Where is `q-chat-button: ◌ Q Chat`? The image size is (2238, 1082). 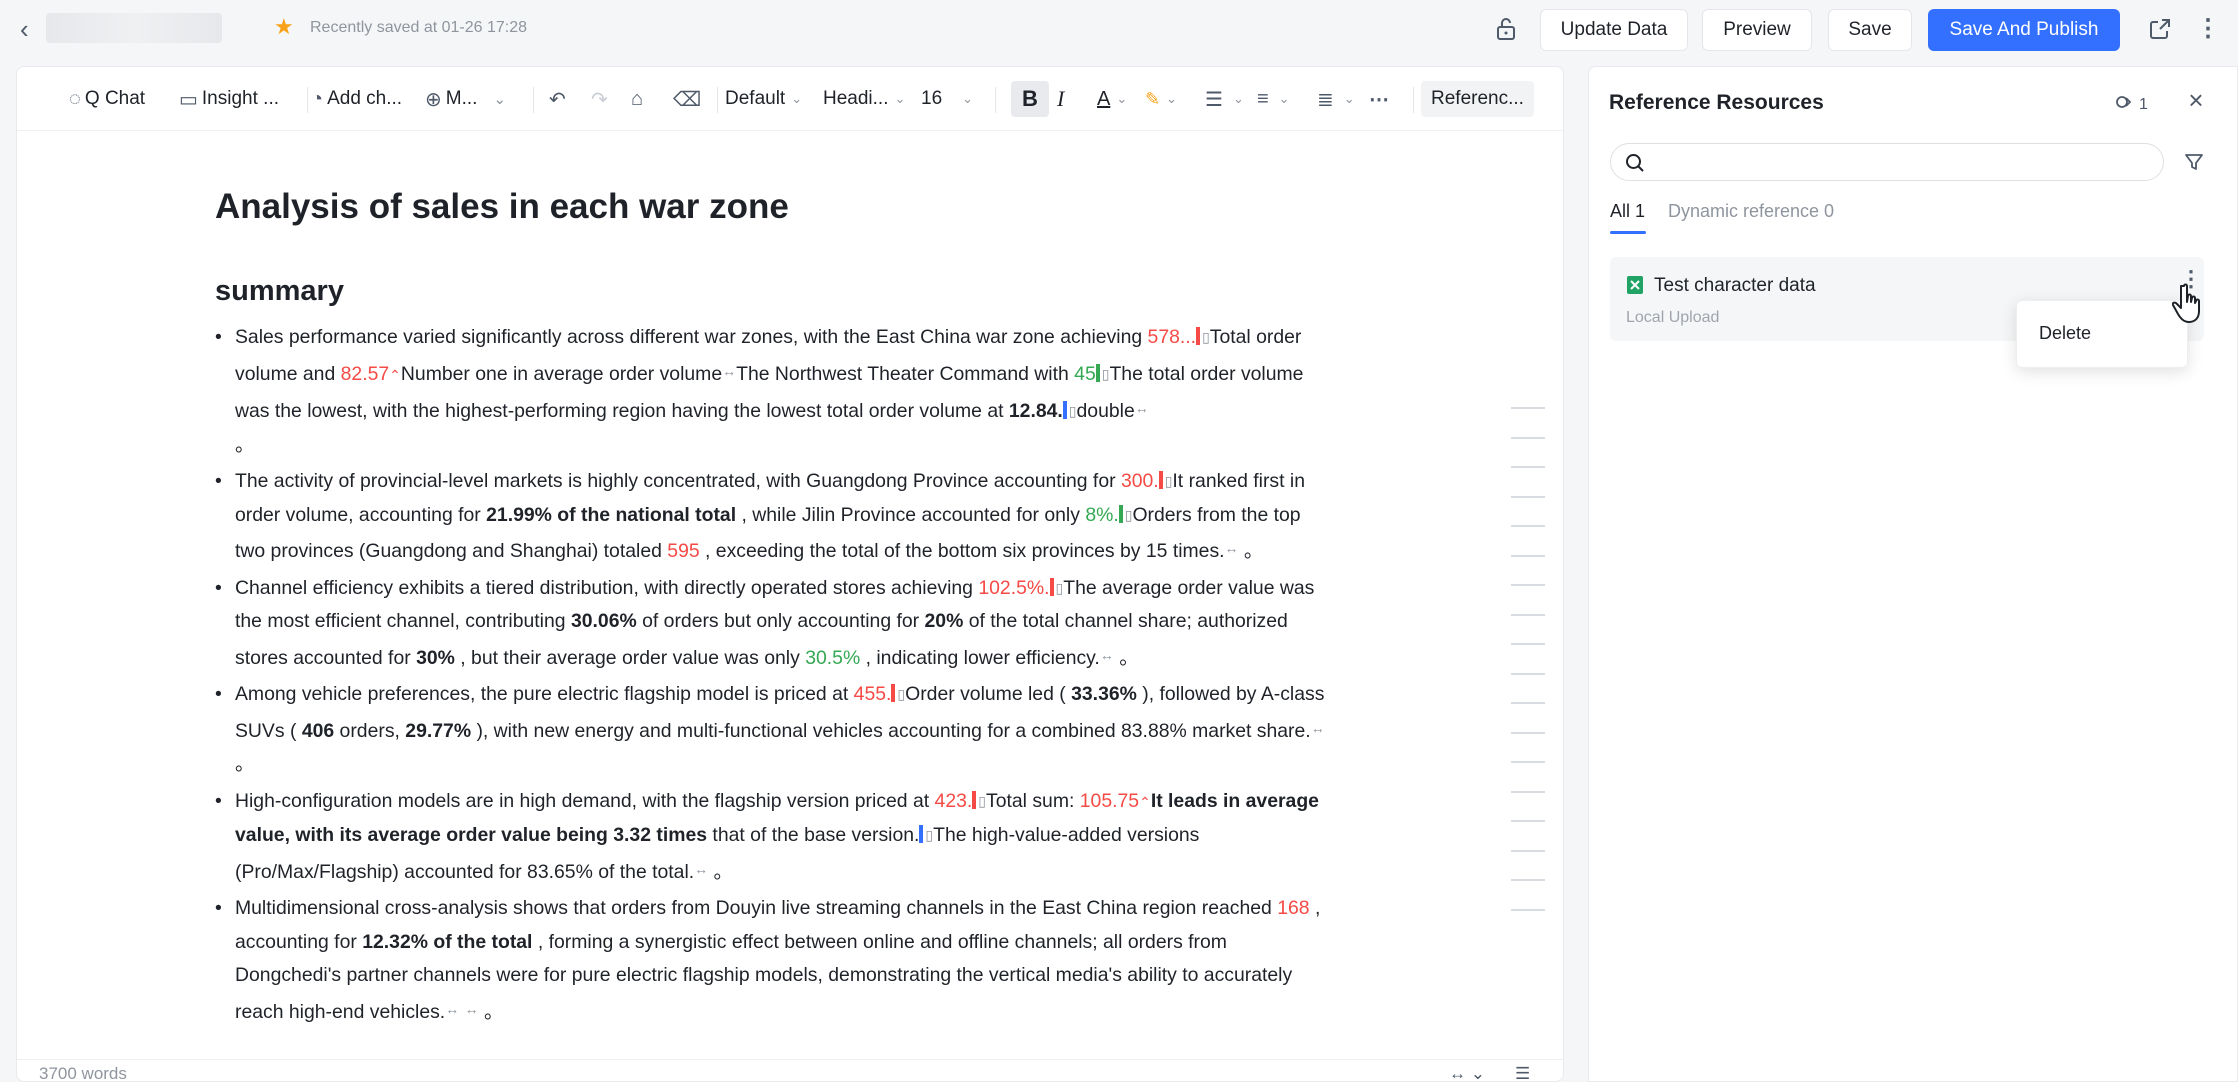
q-chat-button: ◌ Q Chat is located at coordinates (107, 99).